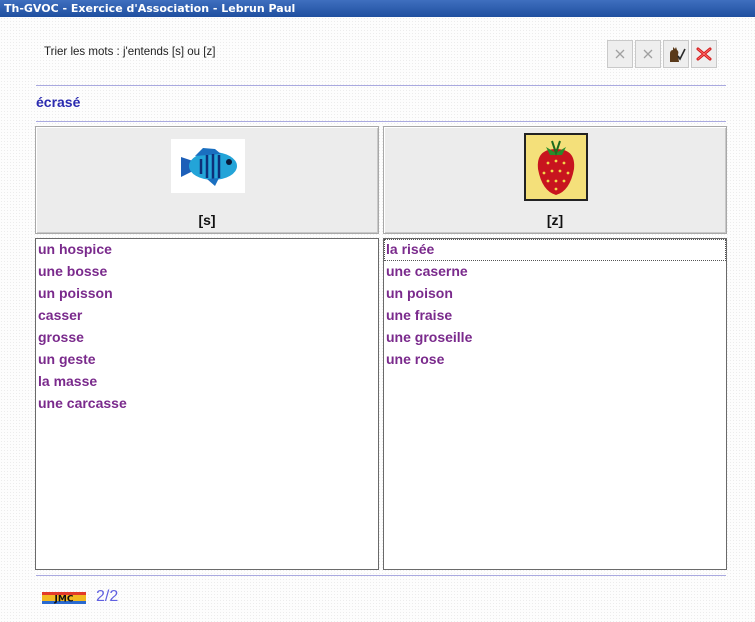 The width and height of the screenshot is (755, 622). I want to click on list-item: grosse, so click(207, 338).